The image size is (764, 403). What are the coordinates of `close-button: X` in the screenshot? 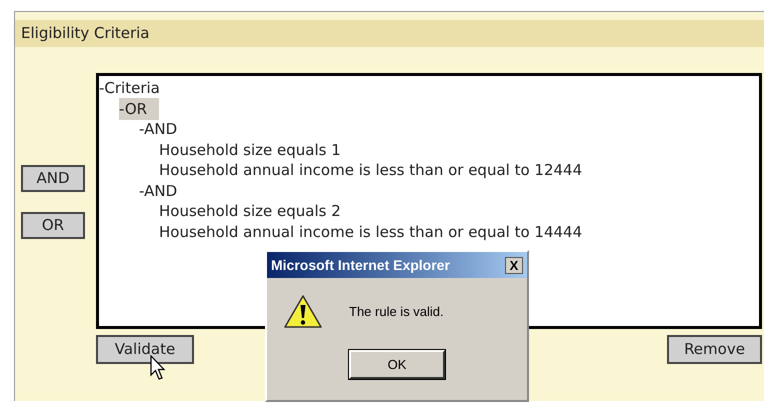 It's located at (514, 265).